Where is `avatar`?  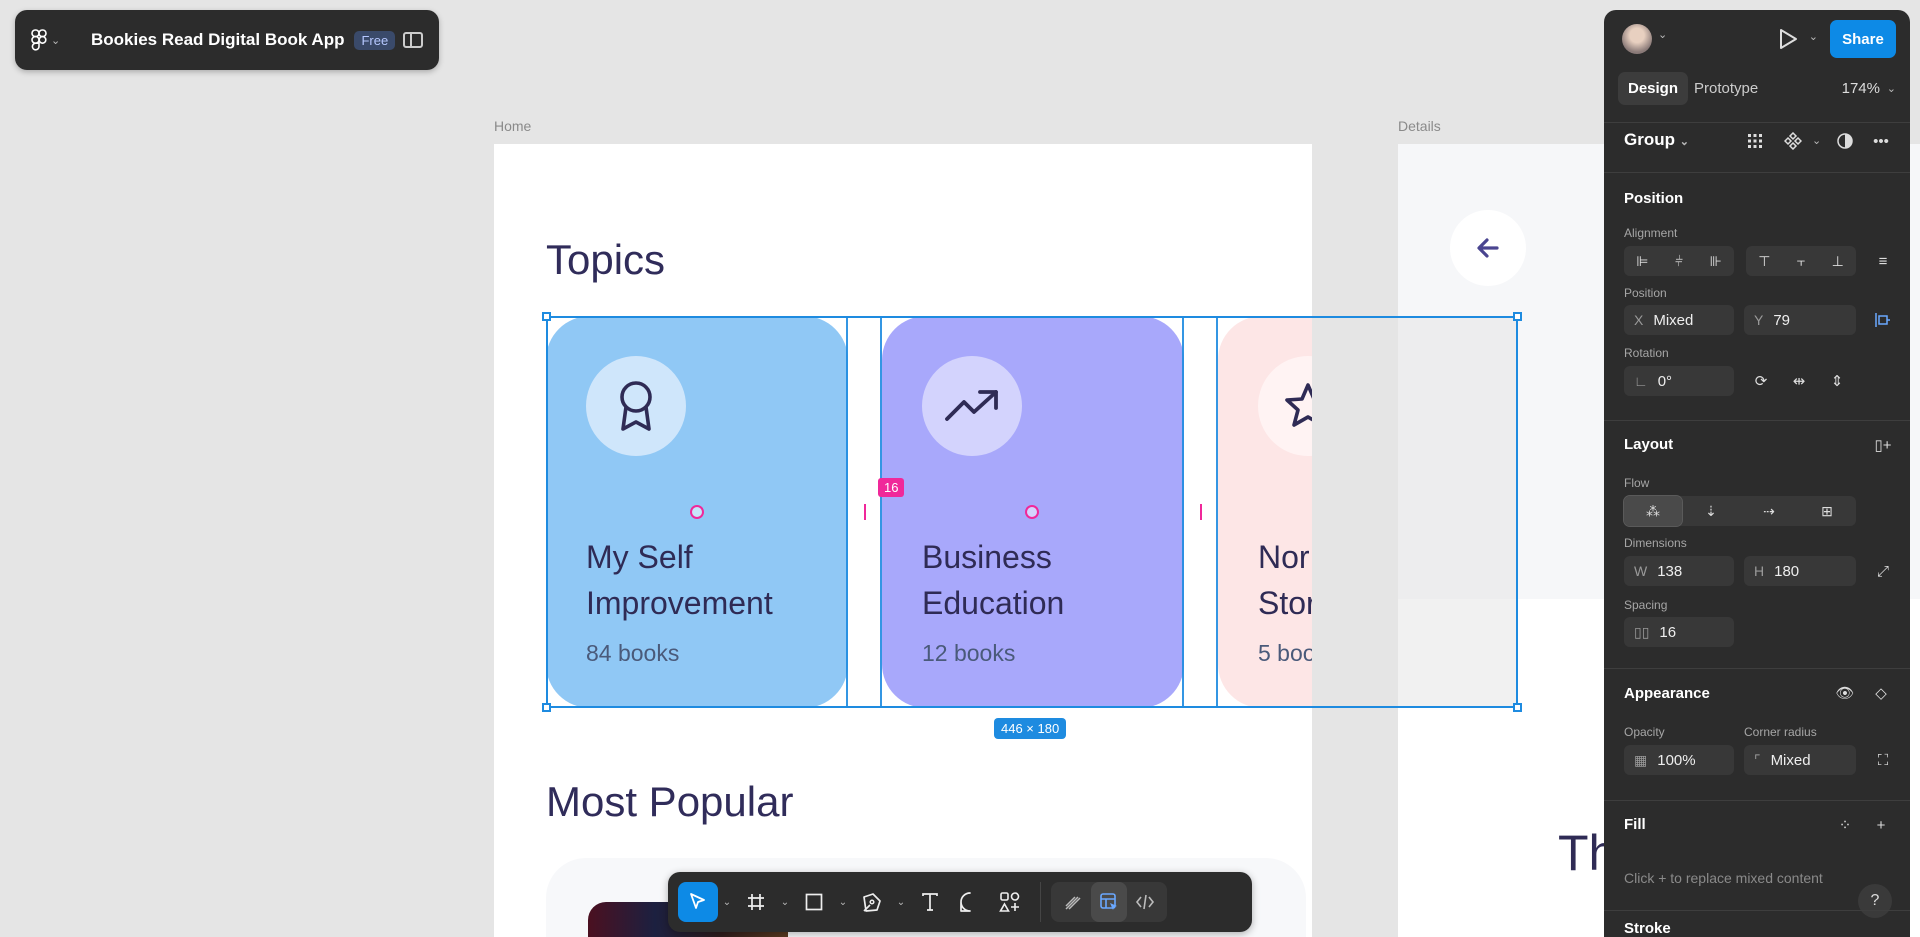 avatar is located at coordinates (1637, 39).